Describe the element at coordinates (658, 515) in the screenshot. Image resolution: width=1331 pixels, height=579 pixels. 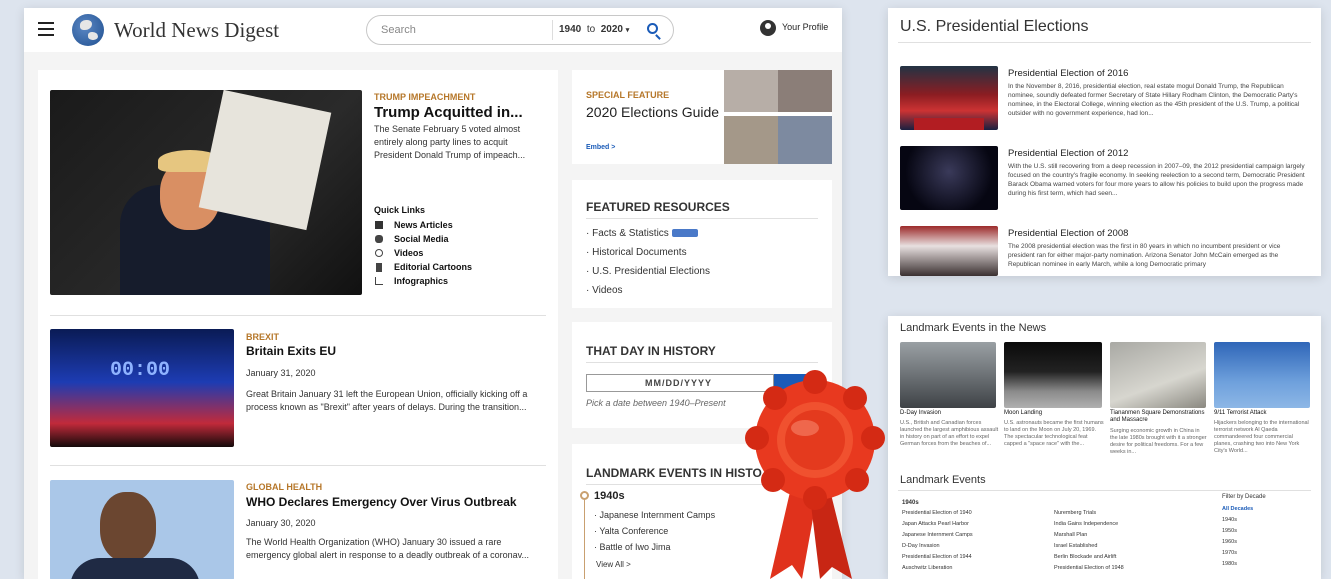
I see `landmark-item-label: Japanese Internment Camps` at that location.